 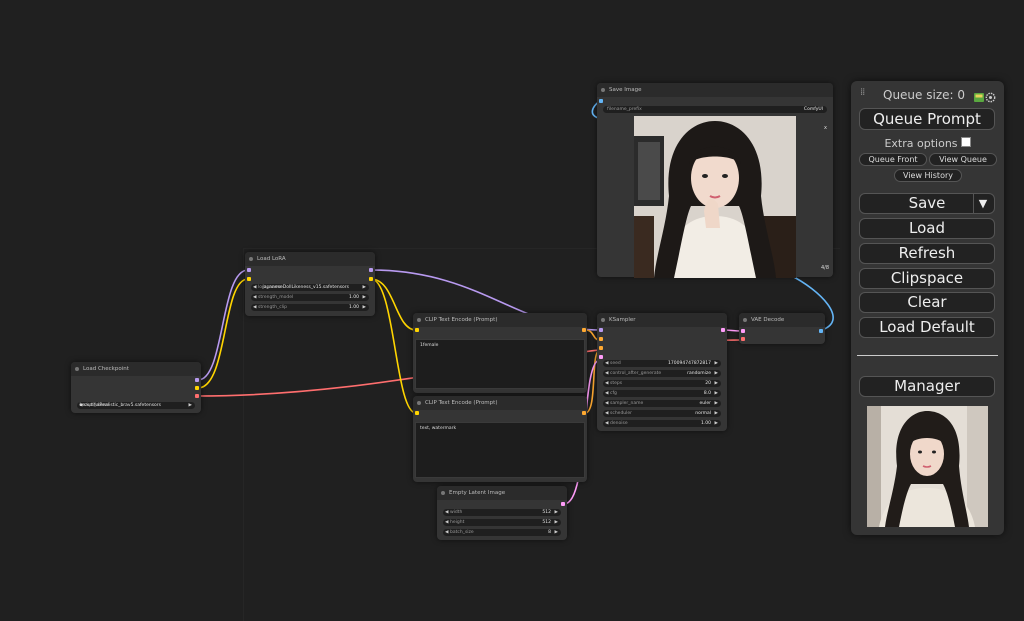 I want to click on view-history-button: View History, so click(x=928, y=175).